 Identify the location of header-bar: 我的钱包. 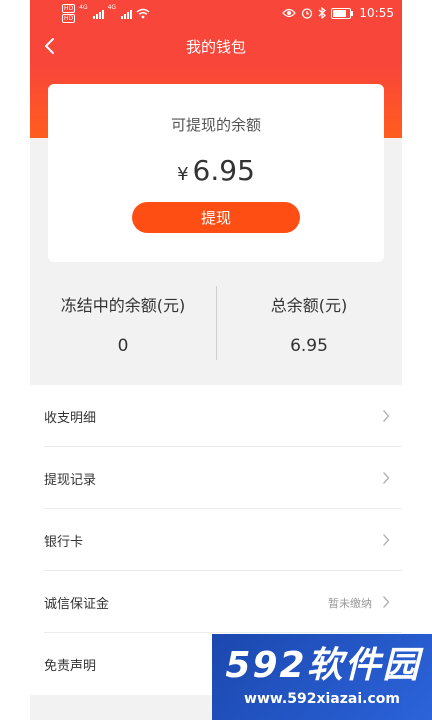
(216, 46).